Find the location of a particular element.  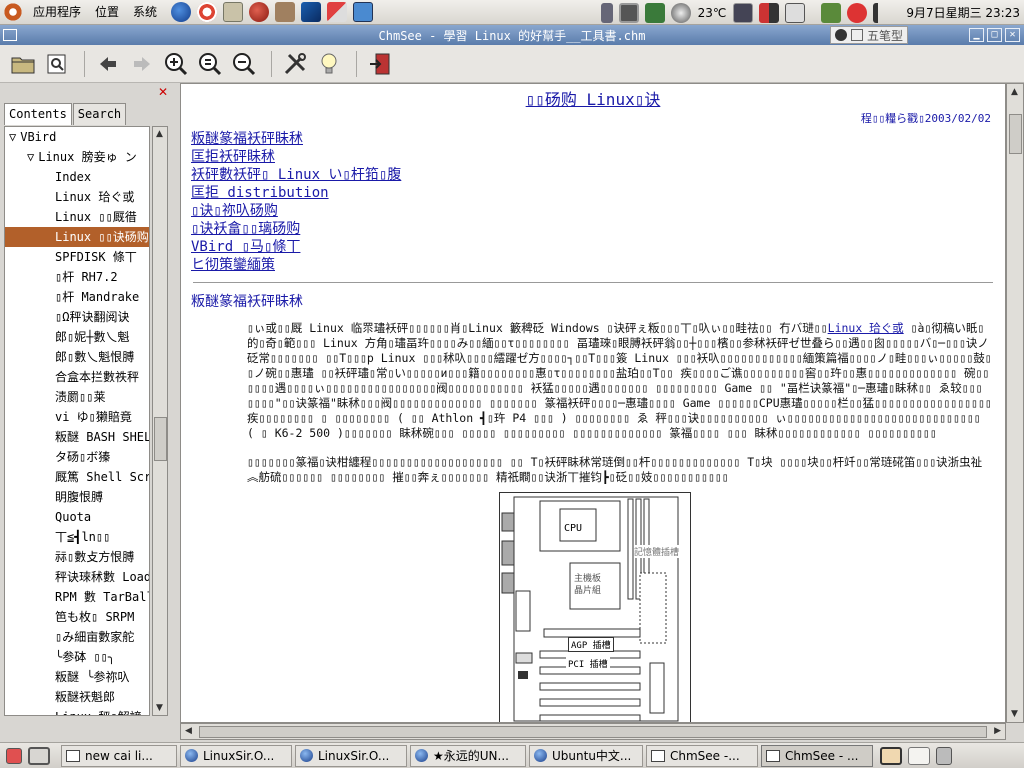

document-horizontal-scrollbar: ◀ ▶ is located at coordinates (593, 731).